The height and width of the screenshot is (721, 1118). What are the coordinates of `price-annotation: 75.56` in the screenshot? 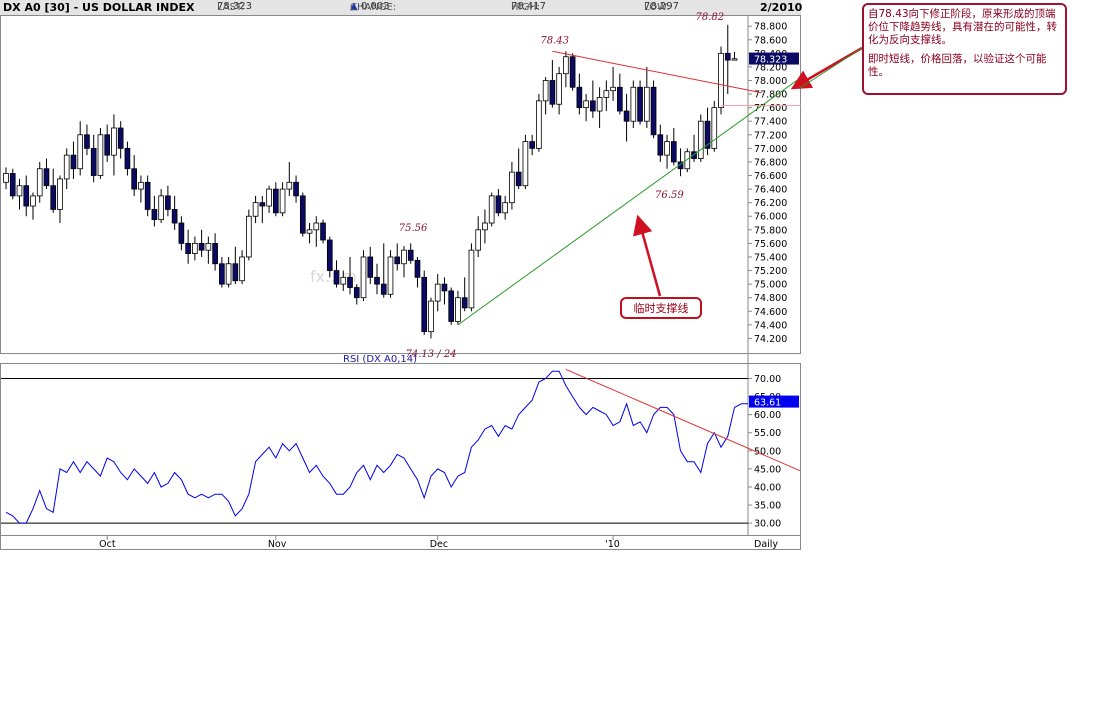 It's located at (413, 228).